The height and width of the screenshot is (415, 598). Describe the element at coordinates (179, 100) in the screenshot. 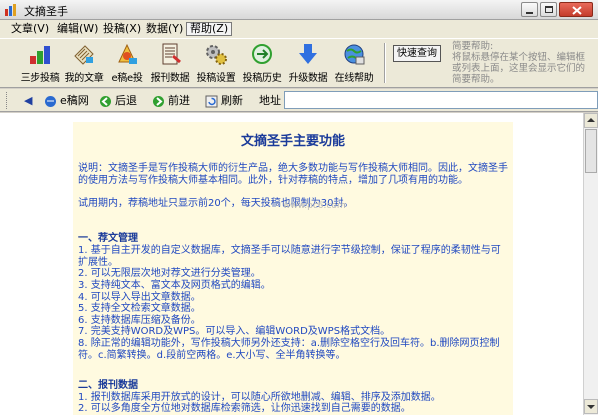

I see `nav-forward-label: 前进` at that location.